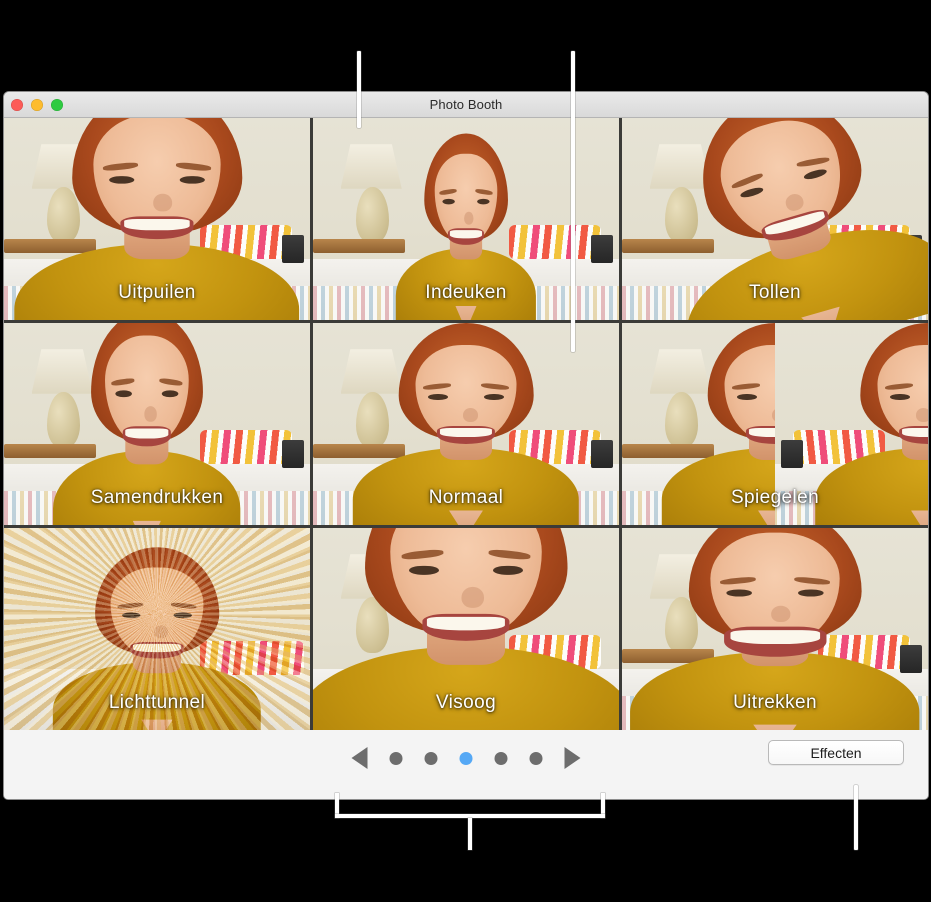  I want to click on effect-cell-tollen: Tollen, so click(775, 219).